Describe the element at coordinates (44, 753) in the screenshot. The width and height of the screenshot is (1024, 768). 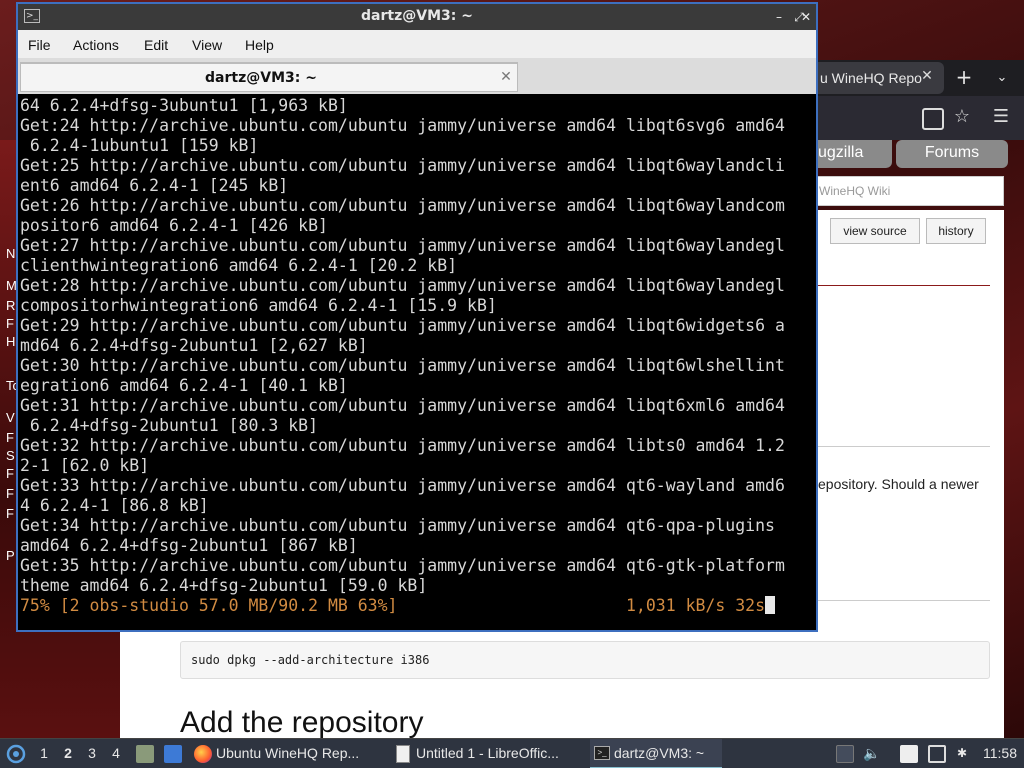
I see `workspace-1: 1` at that location.